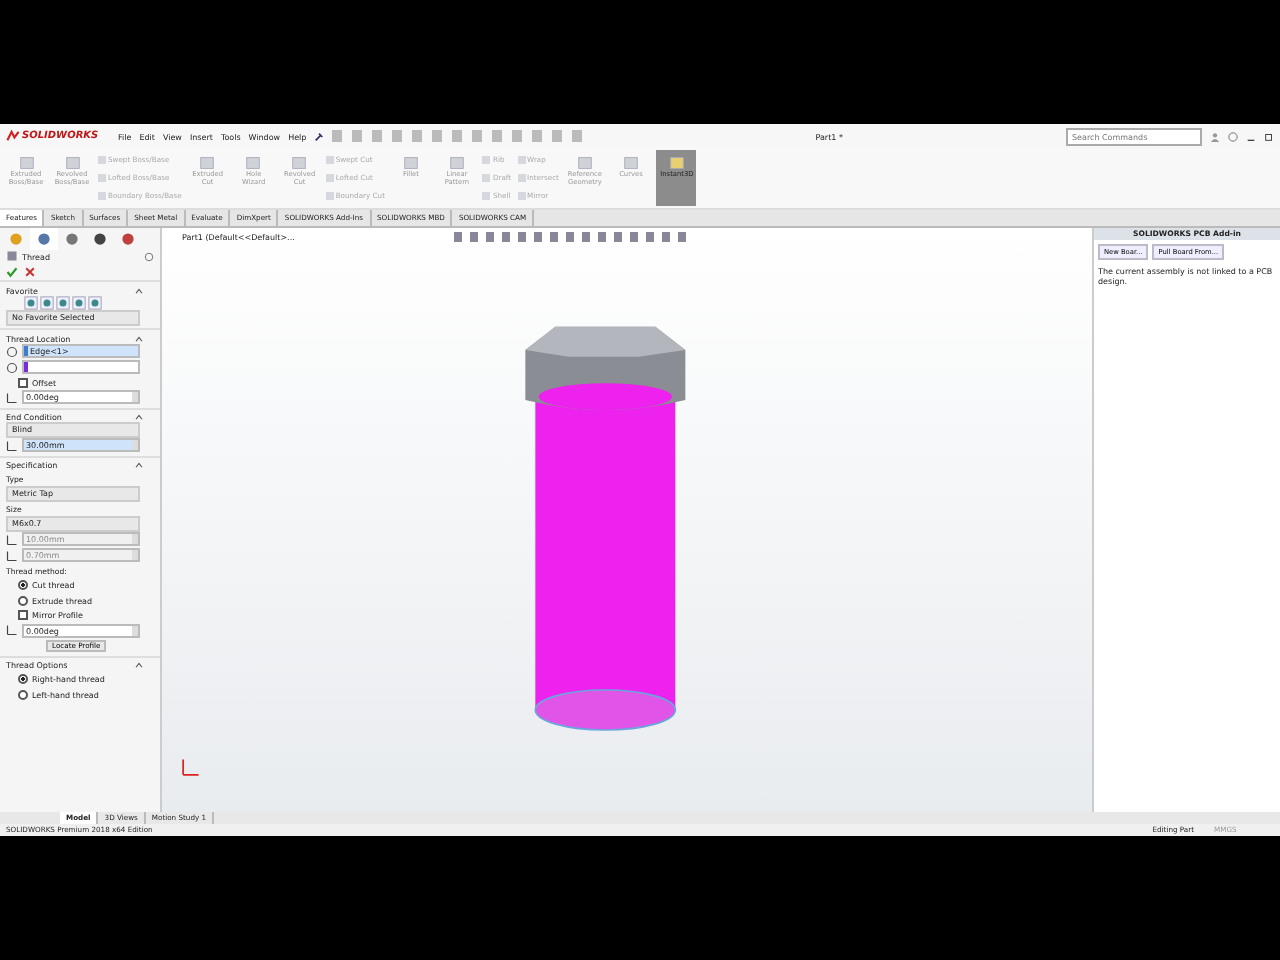 This screenshot has height=960, width=1280. I want to click on pin-icon, so click(319, 136).